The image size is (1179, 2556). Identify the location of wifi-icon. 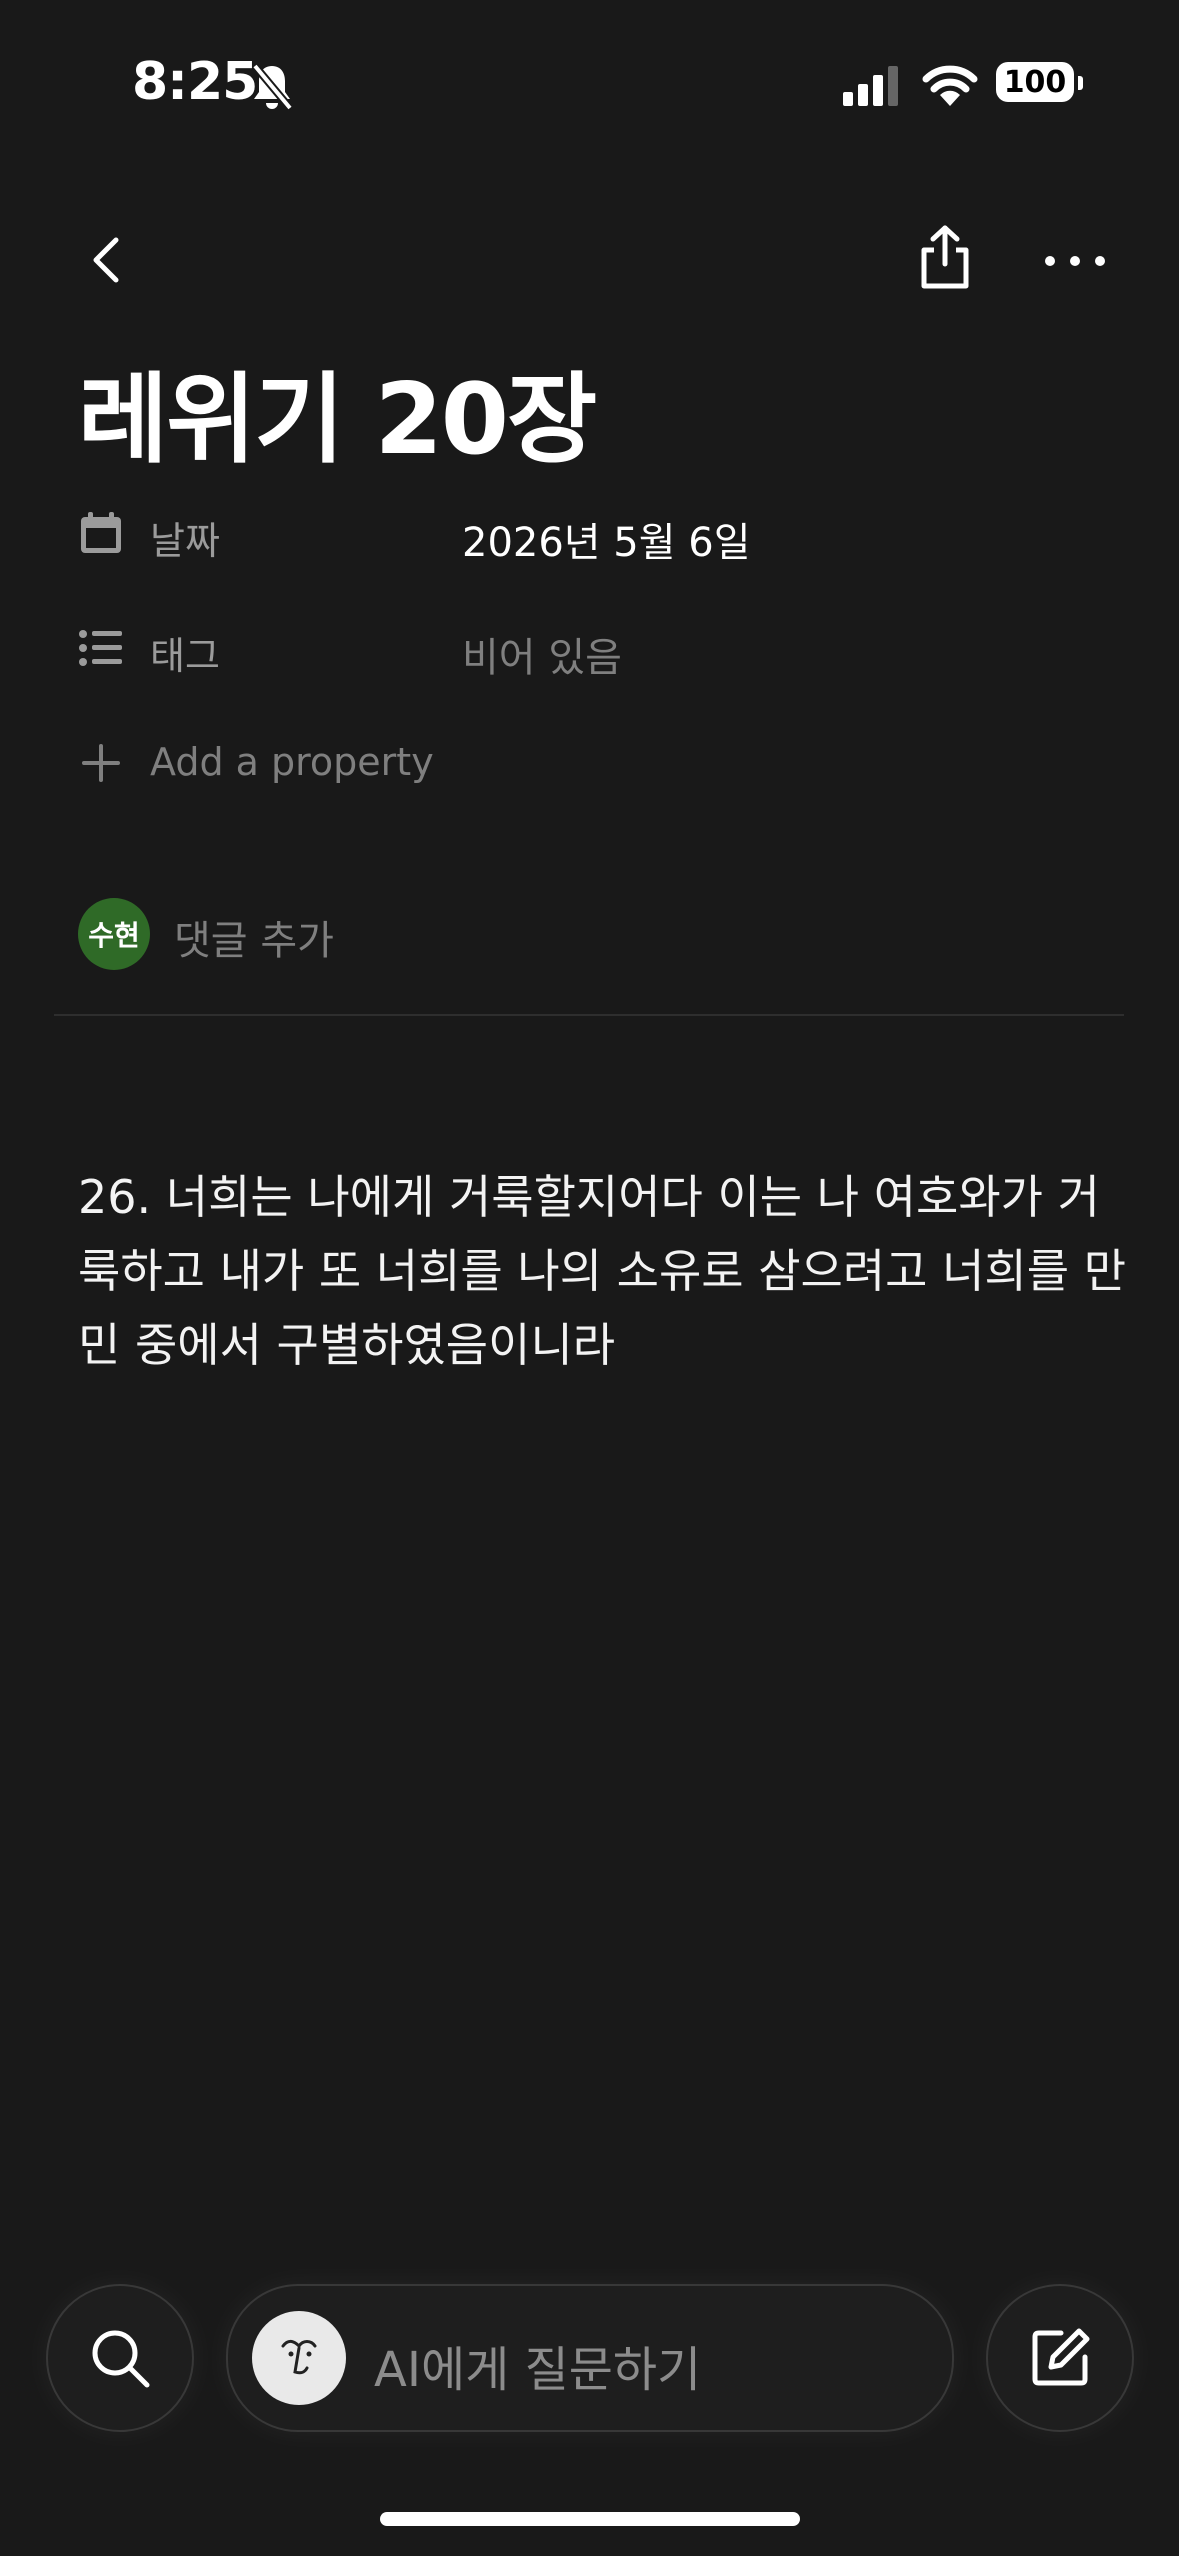
(950, 86).